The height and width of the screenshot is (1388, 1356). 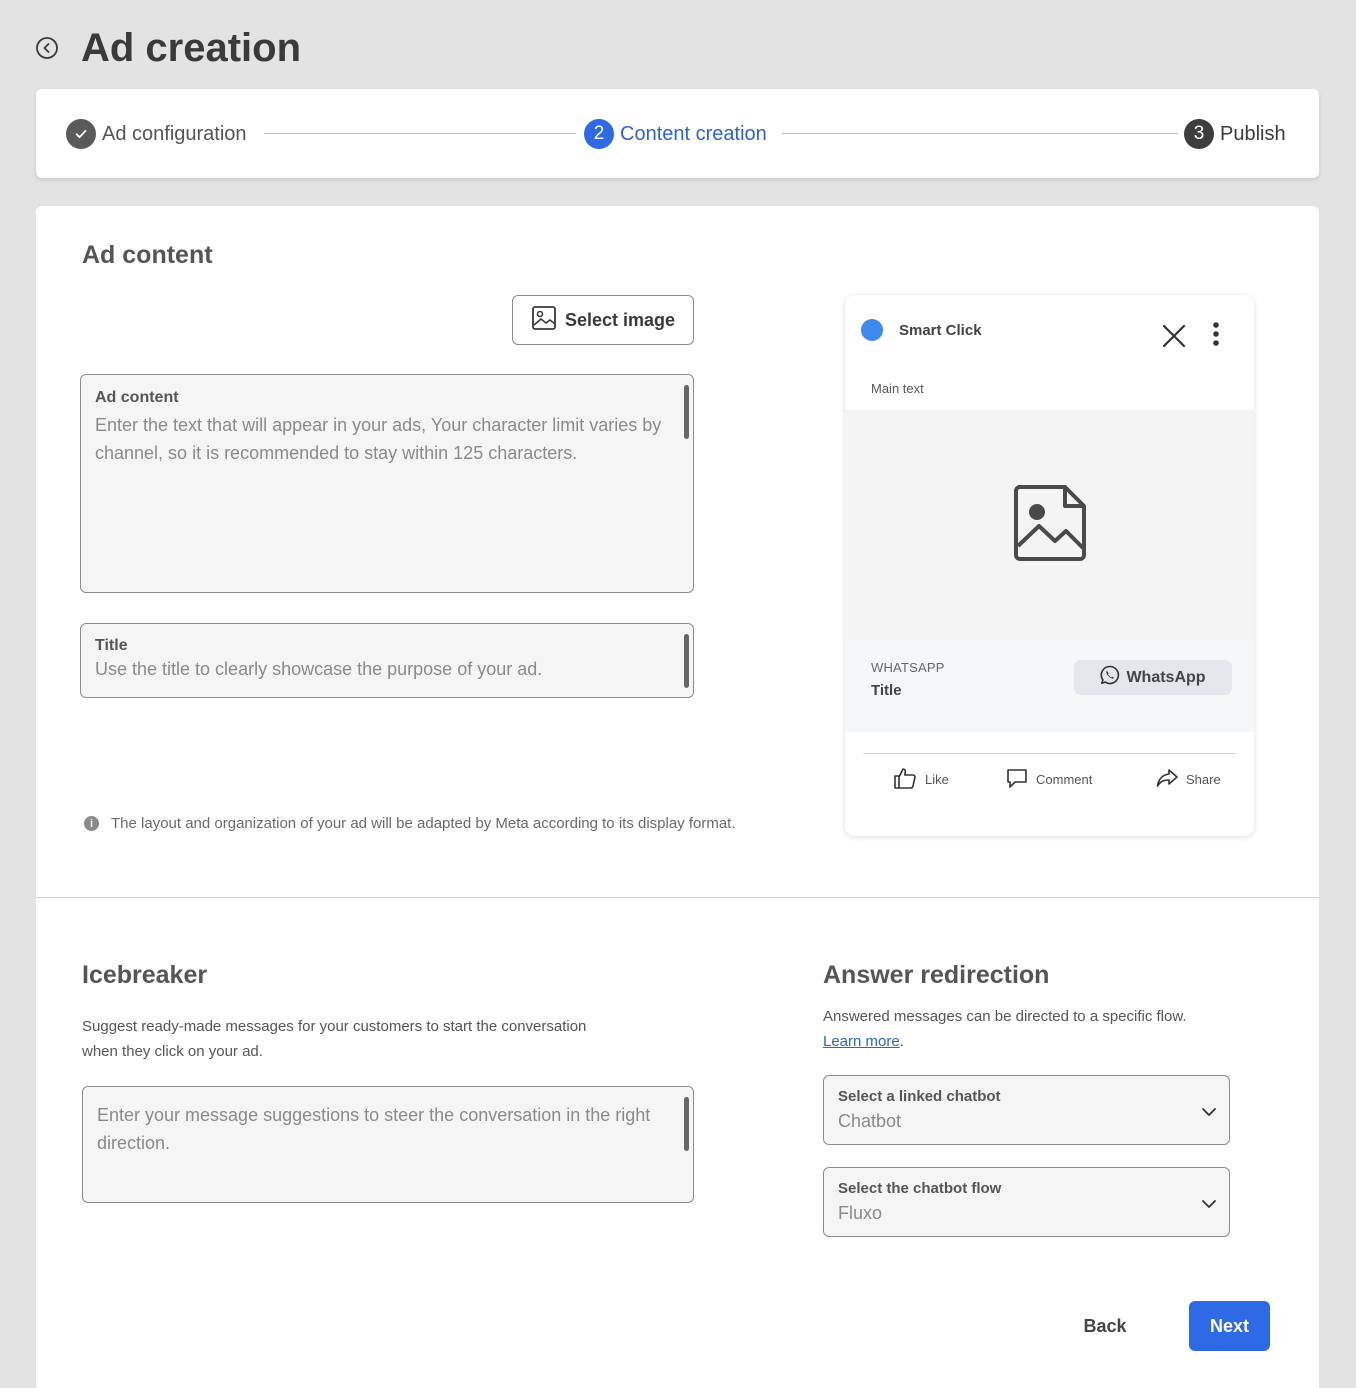 I want to click on redirection-heading: Answer redirection, so click(x=936, y=975).